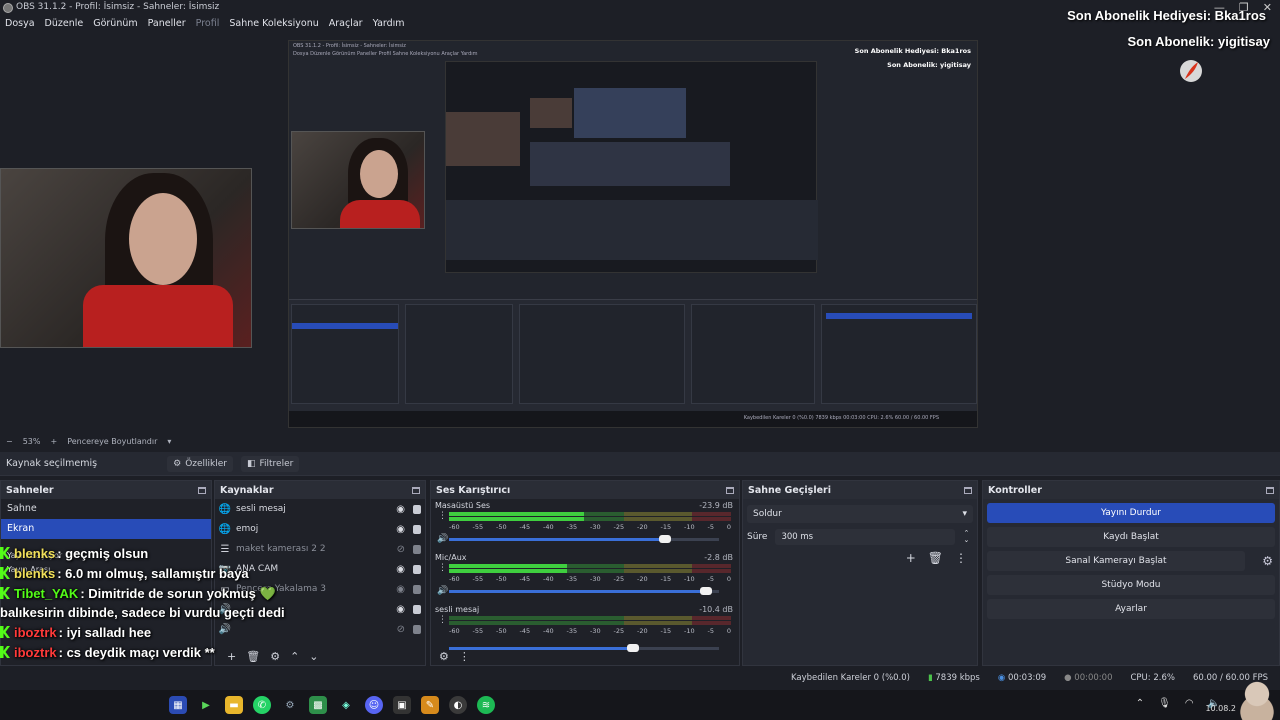  Describe the element at coordinates (261, 509) in the screenshot. I see `source-label: sesli mesaj` at that location.